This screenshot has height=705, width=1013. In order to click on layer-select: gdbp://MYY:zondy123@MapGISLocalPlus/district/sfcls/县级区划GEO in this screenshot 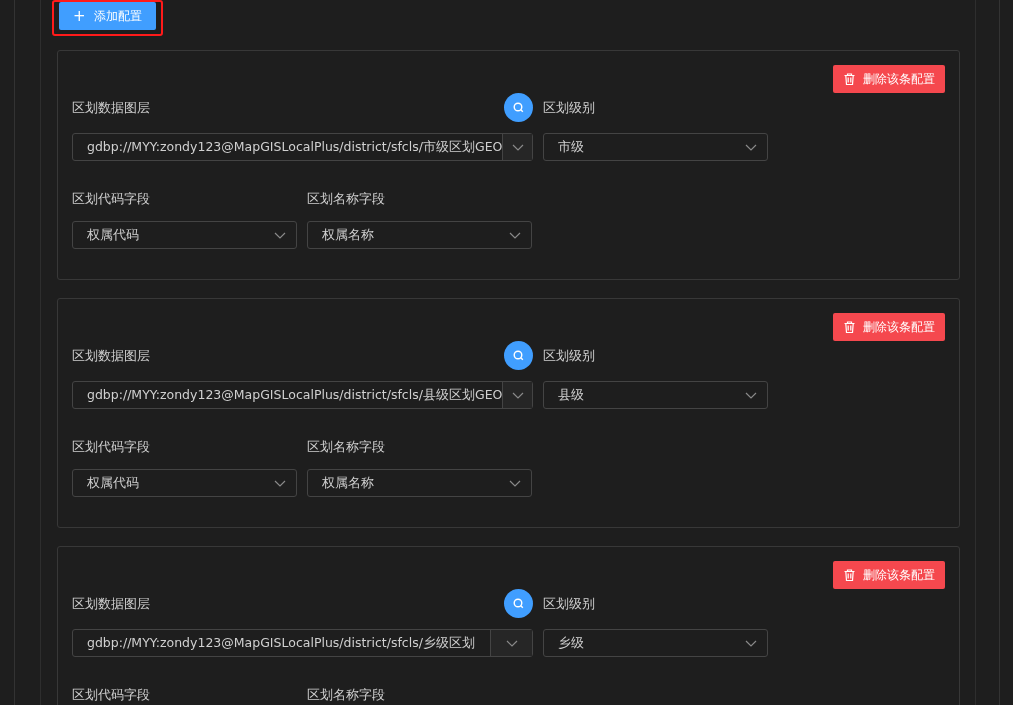, I will do `click(302, 395)`.